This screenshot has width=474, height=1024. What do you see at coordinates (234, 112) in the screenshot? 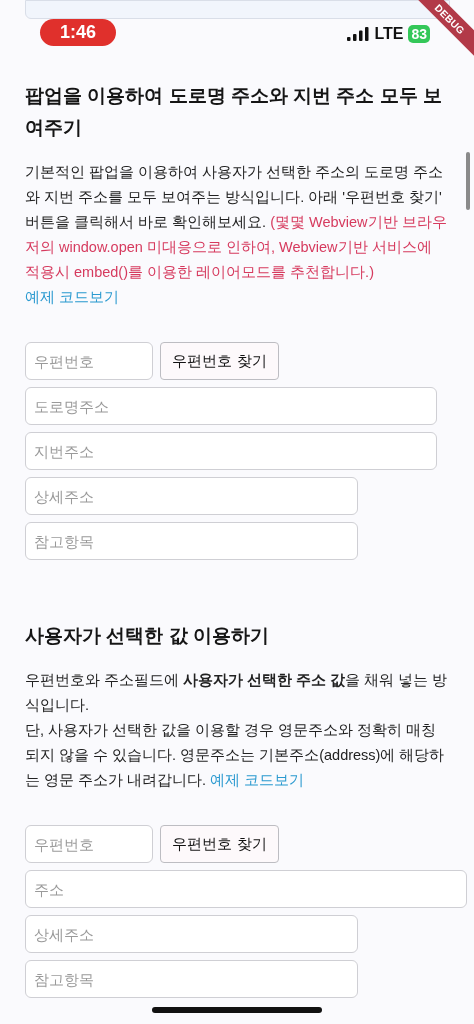
I see `section-title: 팝업을 이용하여 도로명 주소와 지번 주소 모두 보여주기` at bounding box center [234, 112].